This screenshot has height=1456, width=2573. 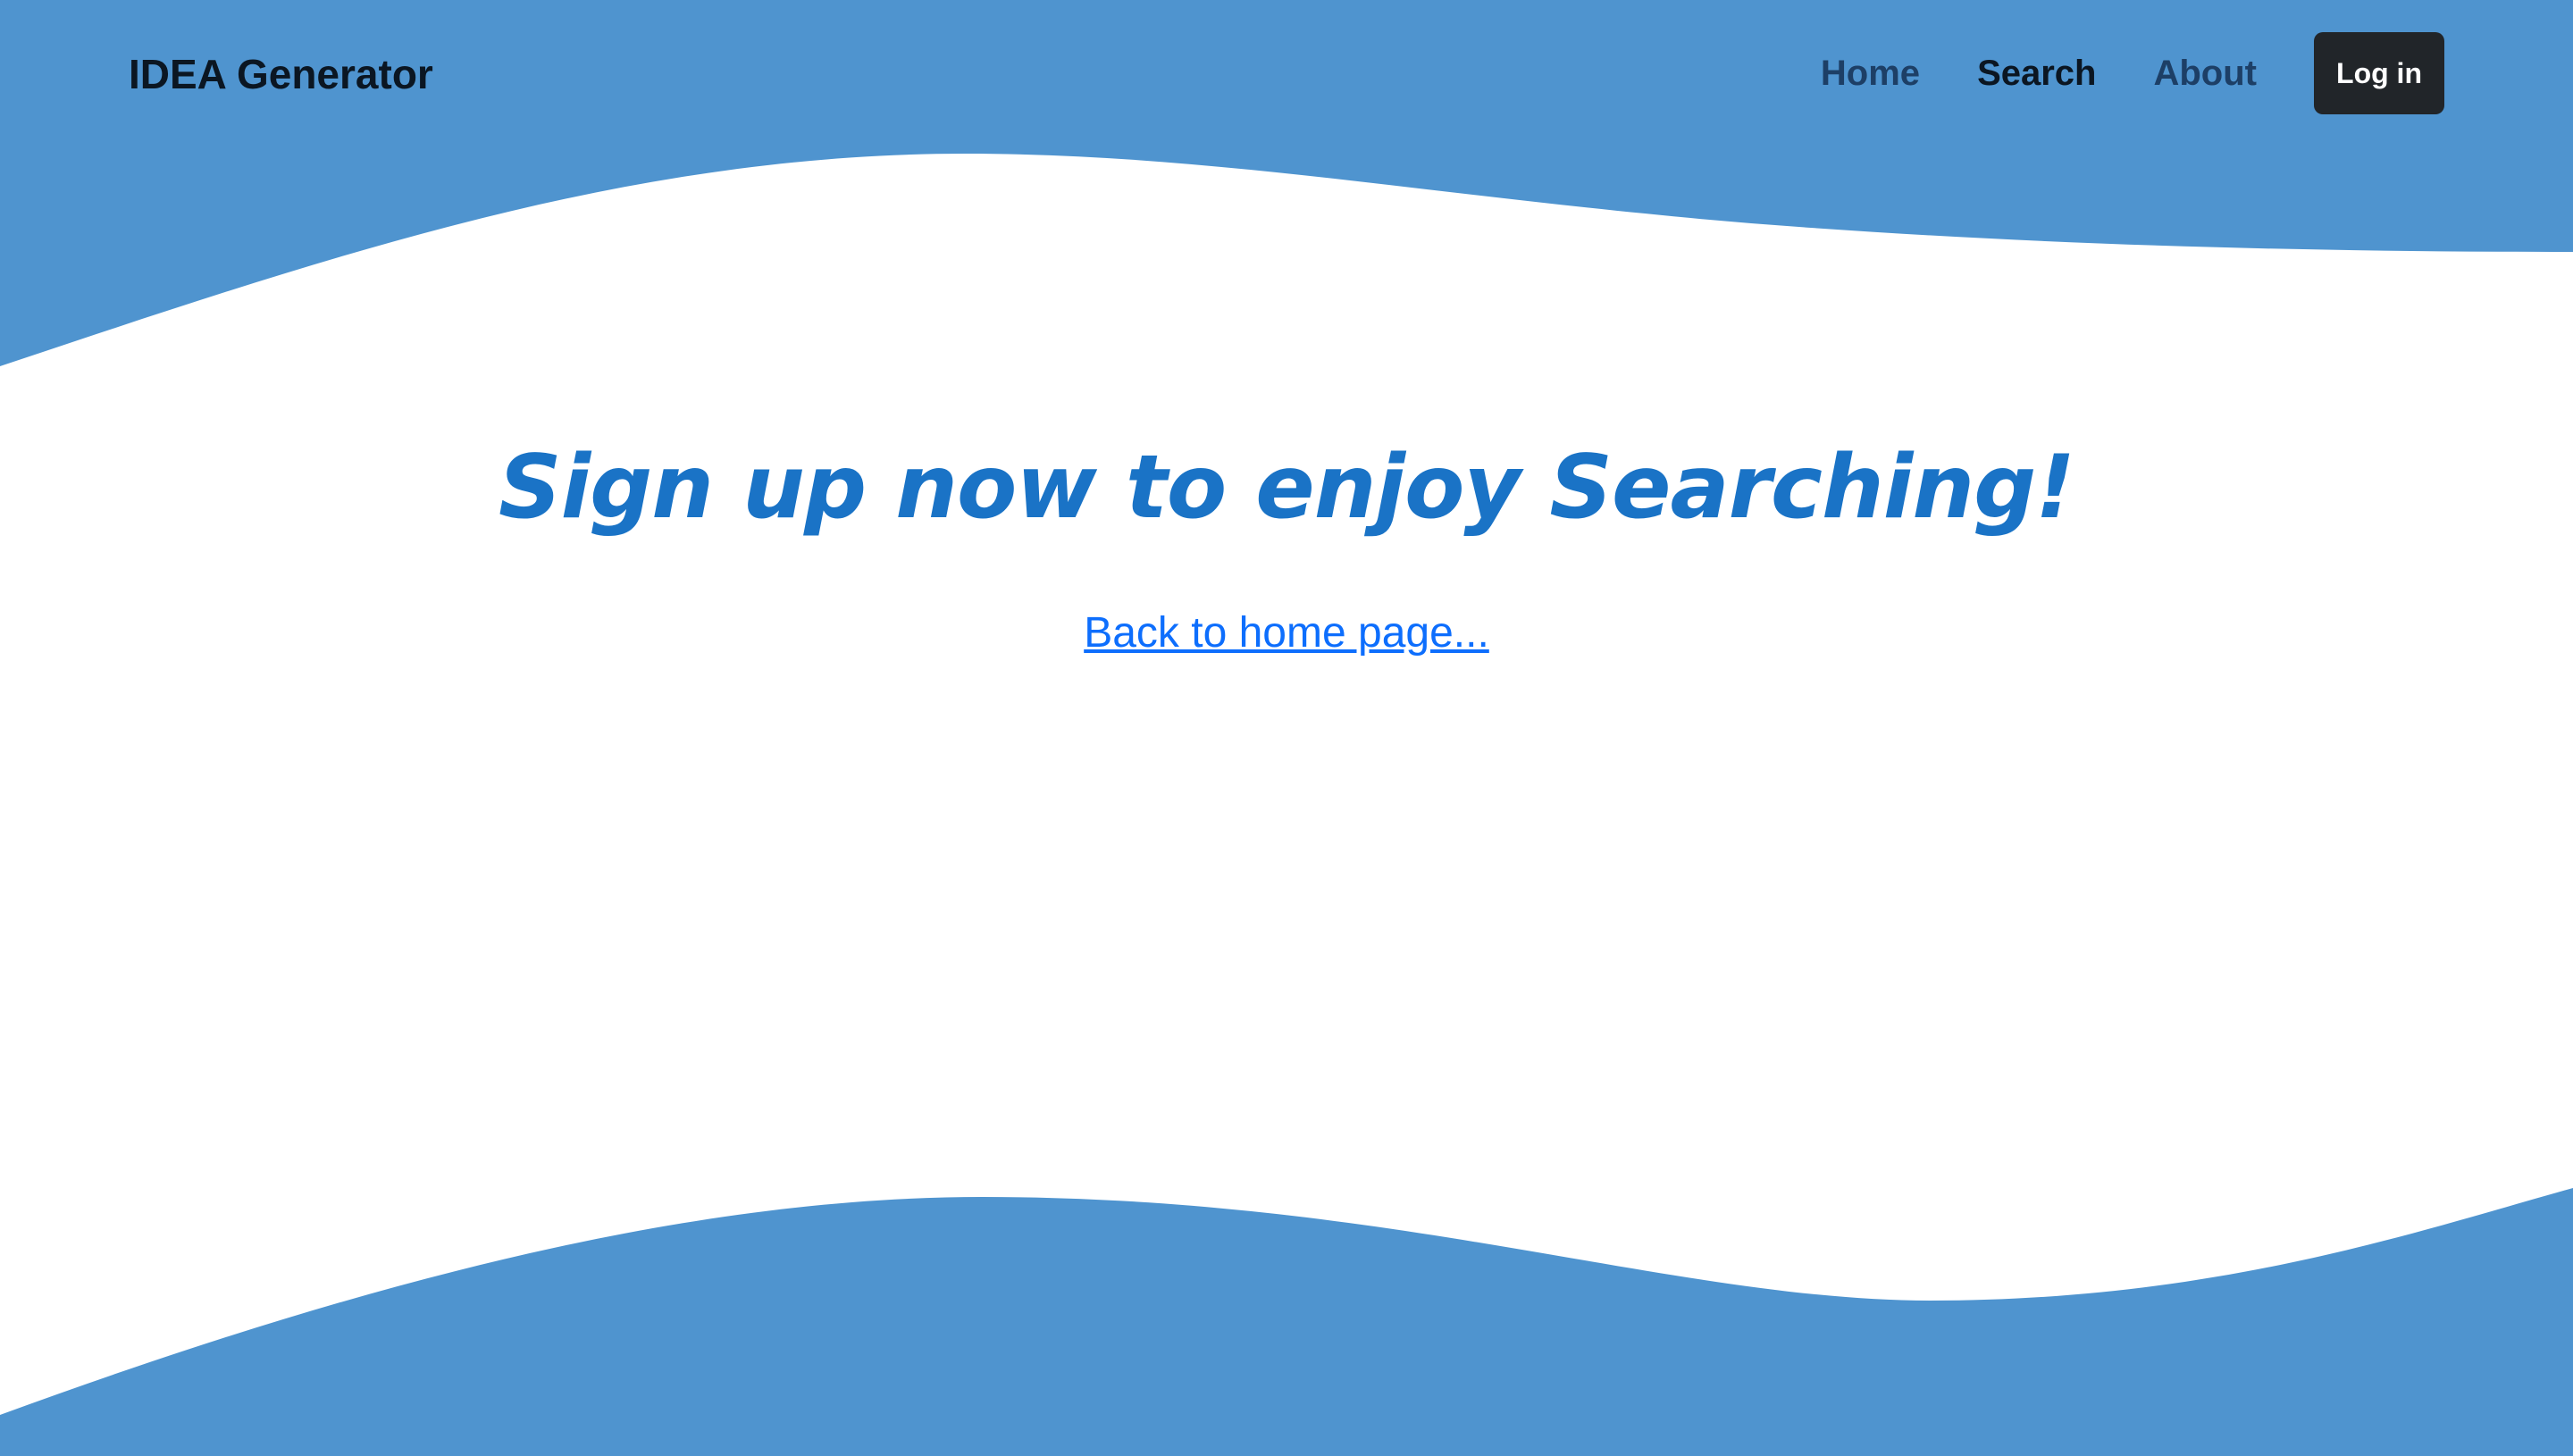 I want to click on signup-headline: Sign up now to enjoy Searching!, so click(x=1286, y=488).